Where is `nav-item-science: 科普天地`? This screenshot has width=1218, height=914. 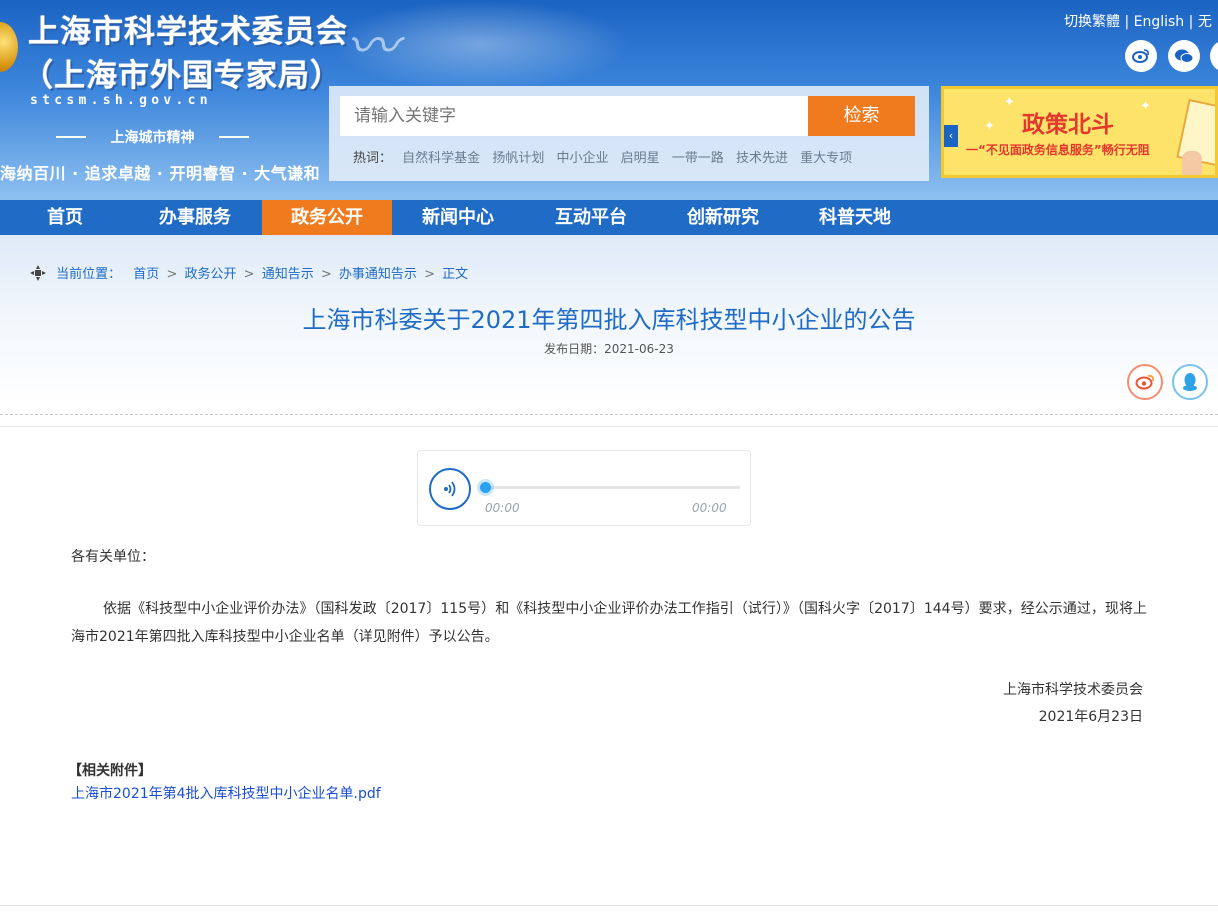
nav-item-science: 科普天地 is located at coordinates (855, 217).